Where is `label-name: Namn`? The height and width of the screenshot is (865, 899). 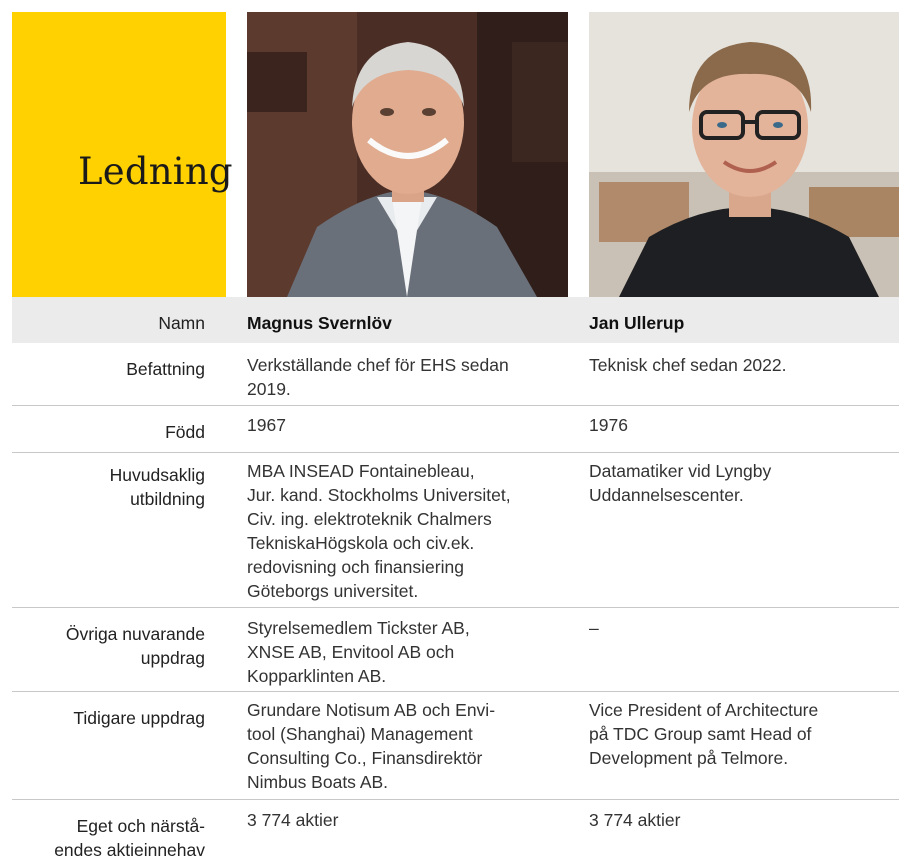
label-name: Namn is located at coordinates (181, 323).